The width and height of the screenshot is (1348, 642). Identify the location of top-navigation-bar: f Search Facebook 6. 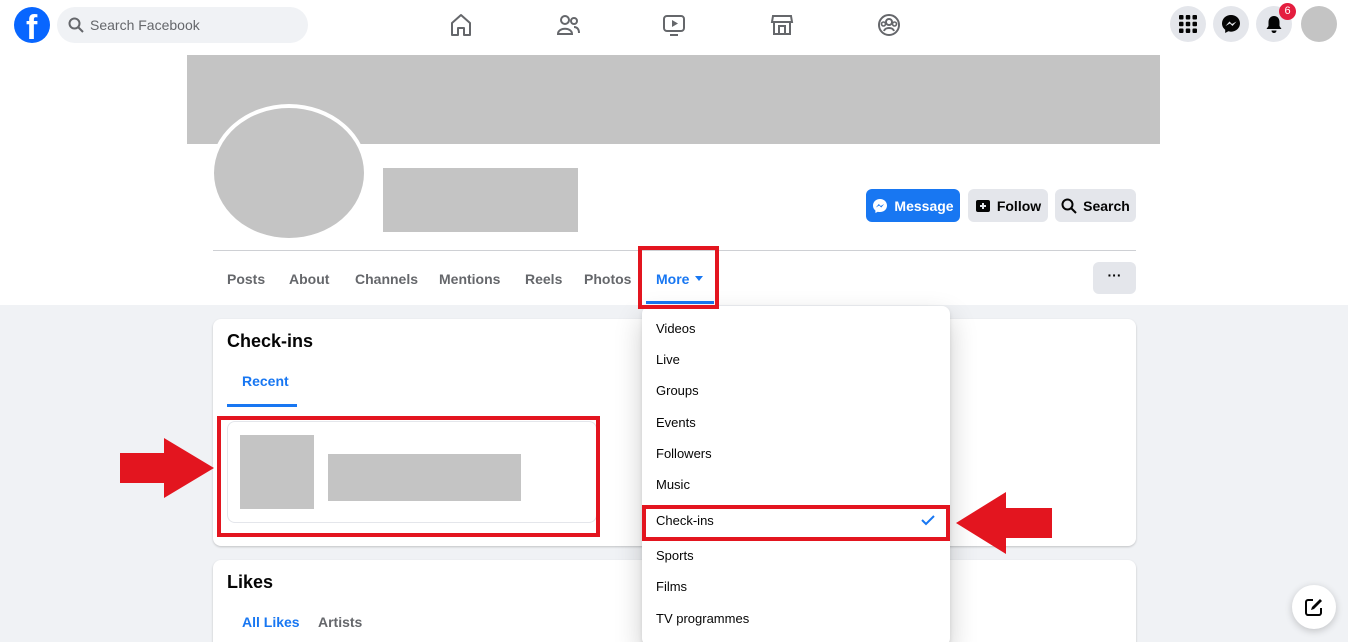
(674, 25).